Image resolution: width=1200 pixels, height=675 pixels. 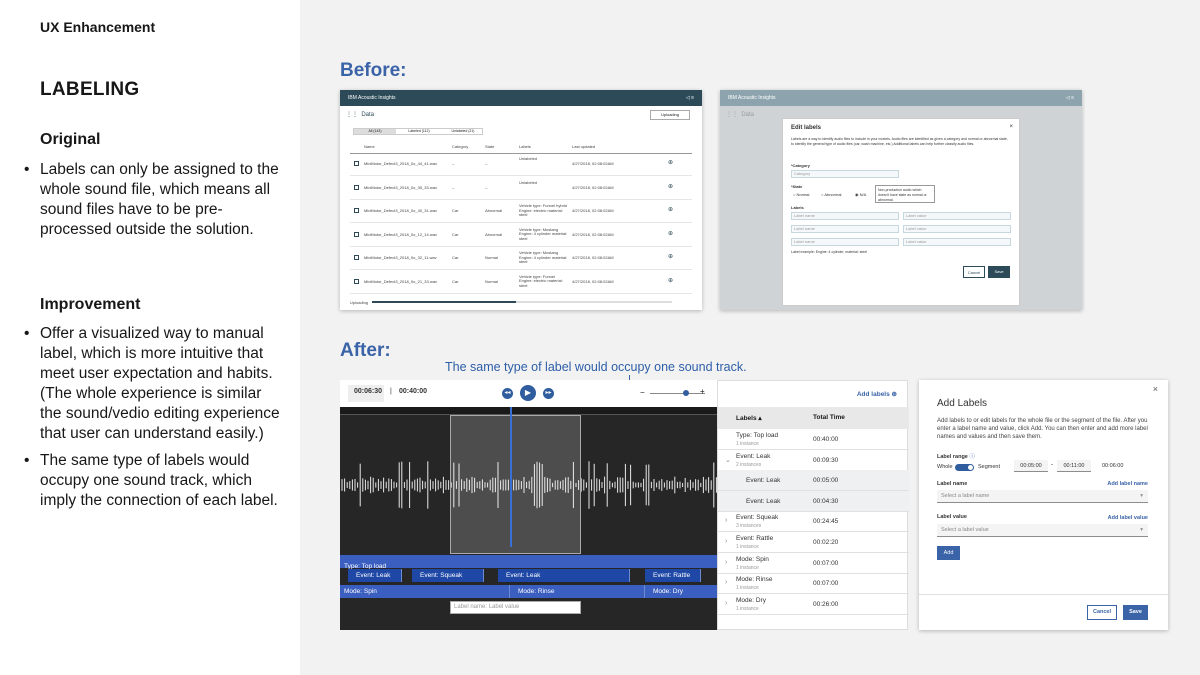 I want to click on mode-chip: Mode: Rinse, so click(x=577, y=591).